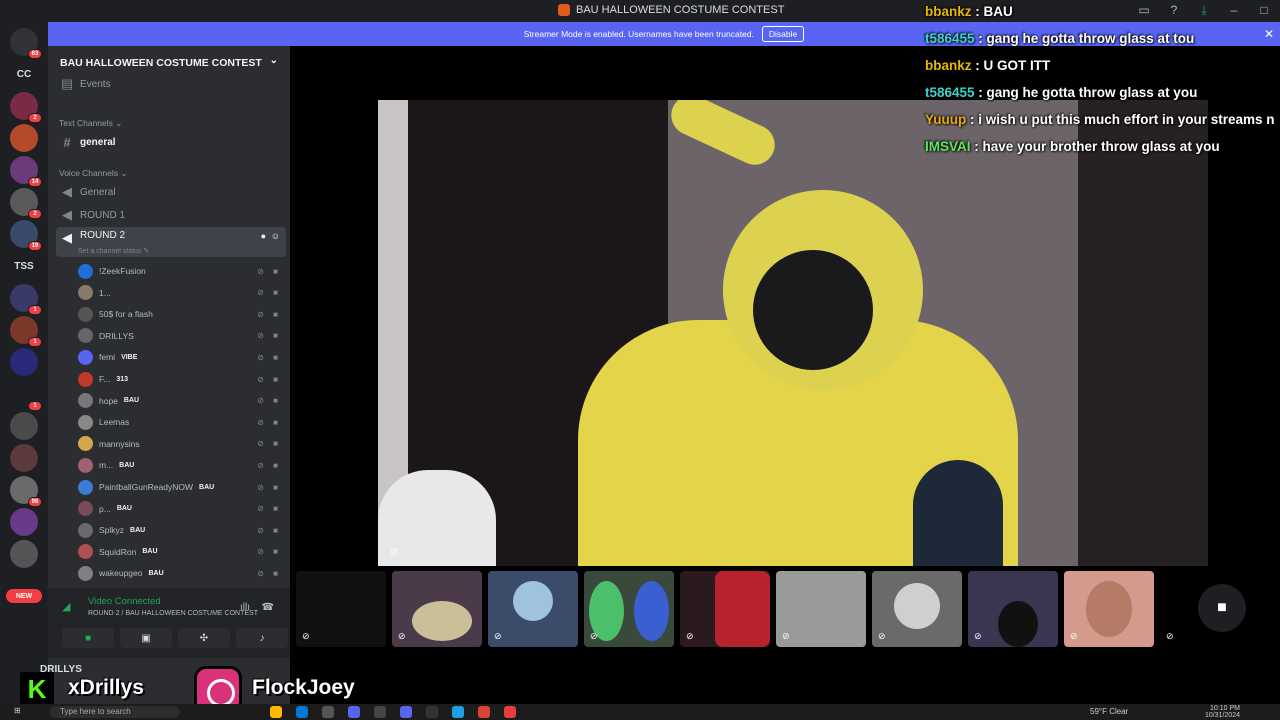 The width and height of the screenshot is (1280, 720). I want to click on voice-status: Video Connected, so click(124, 601).